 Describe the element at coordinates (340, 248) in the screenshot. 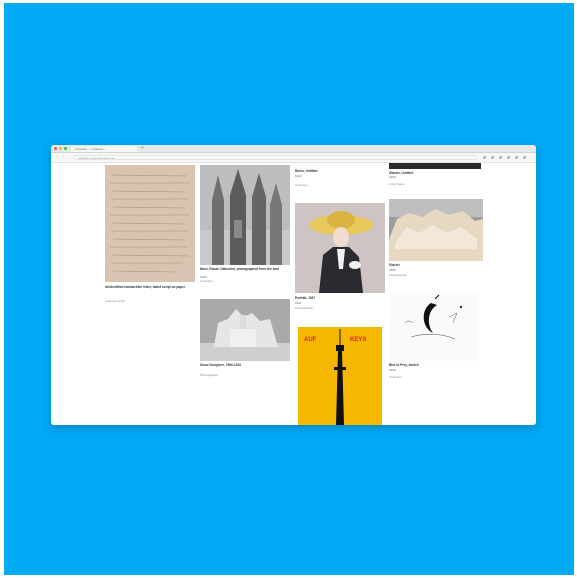

I see `artwork-image-portrait` at that location.